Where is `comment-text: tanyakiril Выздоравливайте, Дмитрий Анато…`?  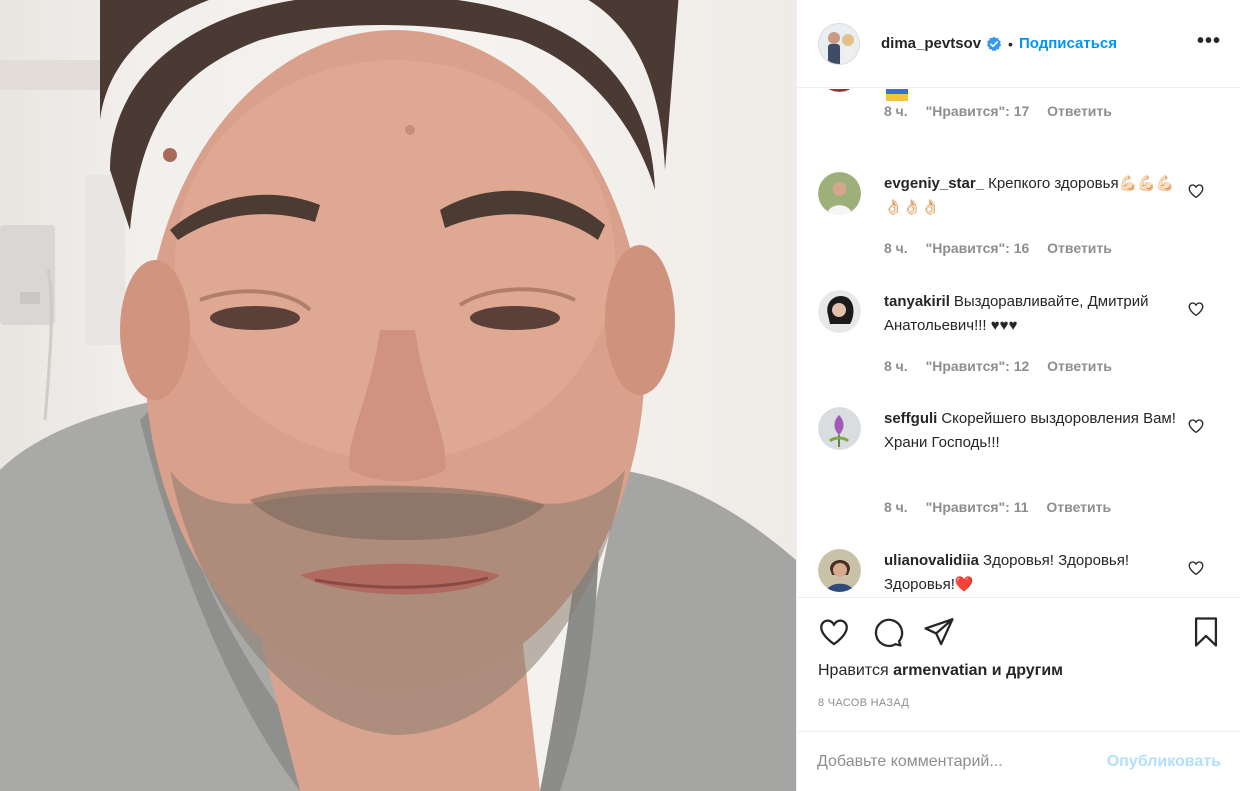 comment-text: tanyakiril Выздоравливайте, Дмитрий Анато… is located at coordinates (1034, 314).